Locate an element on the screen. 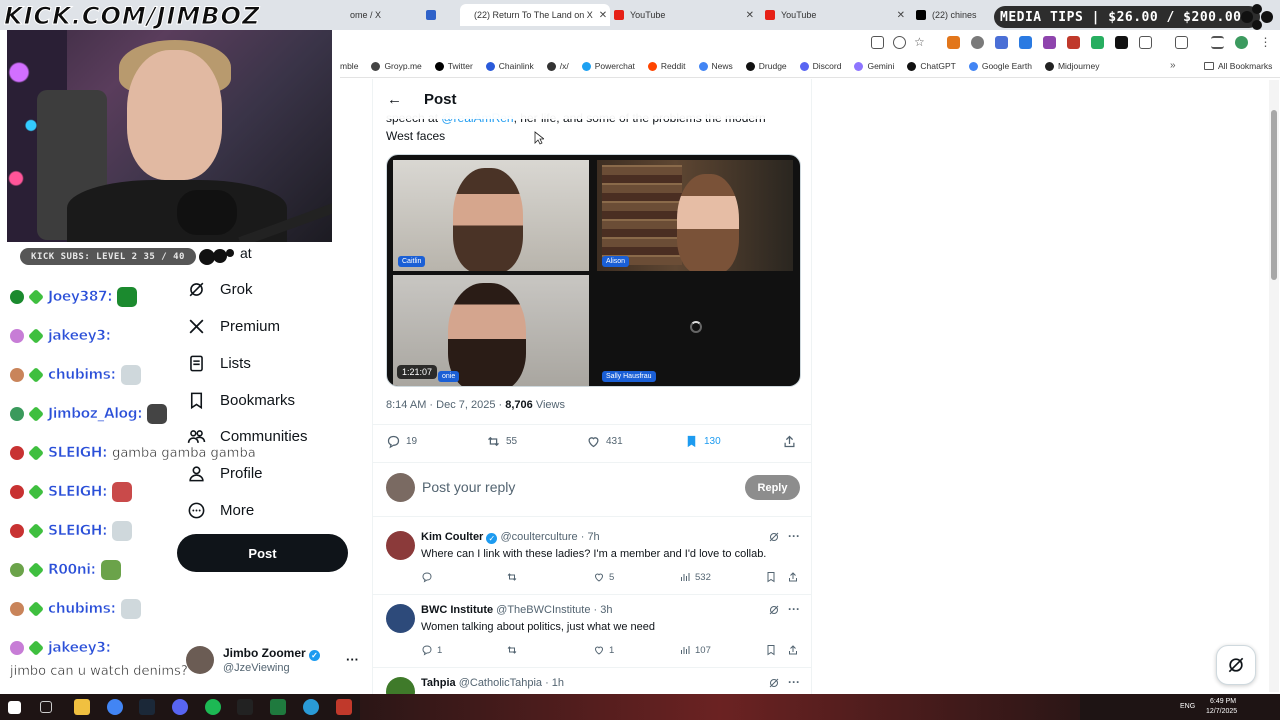  bookmark-item: Twitter is located at coordinates (453, 66).